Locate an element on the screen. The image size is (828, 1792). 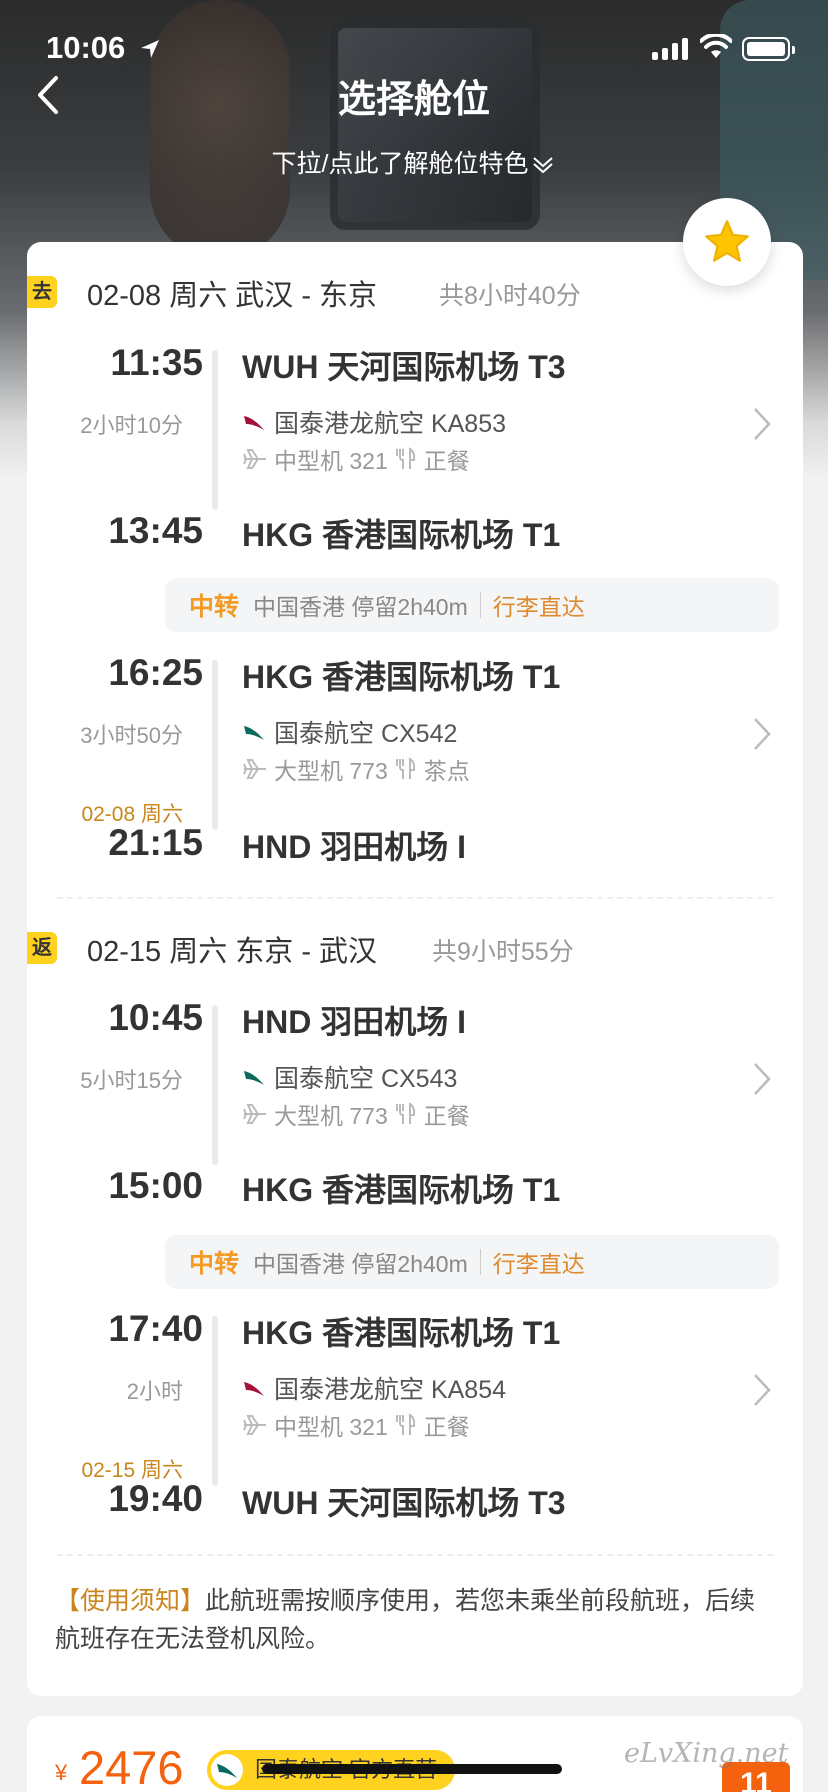
arrival-time: 15:00 is located at coordinates (155, 1185).